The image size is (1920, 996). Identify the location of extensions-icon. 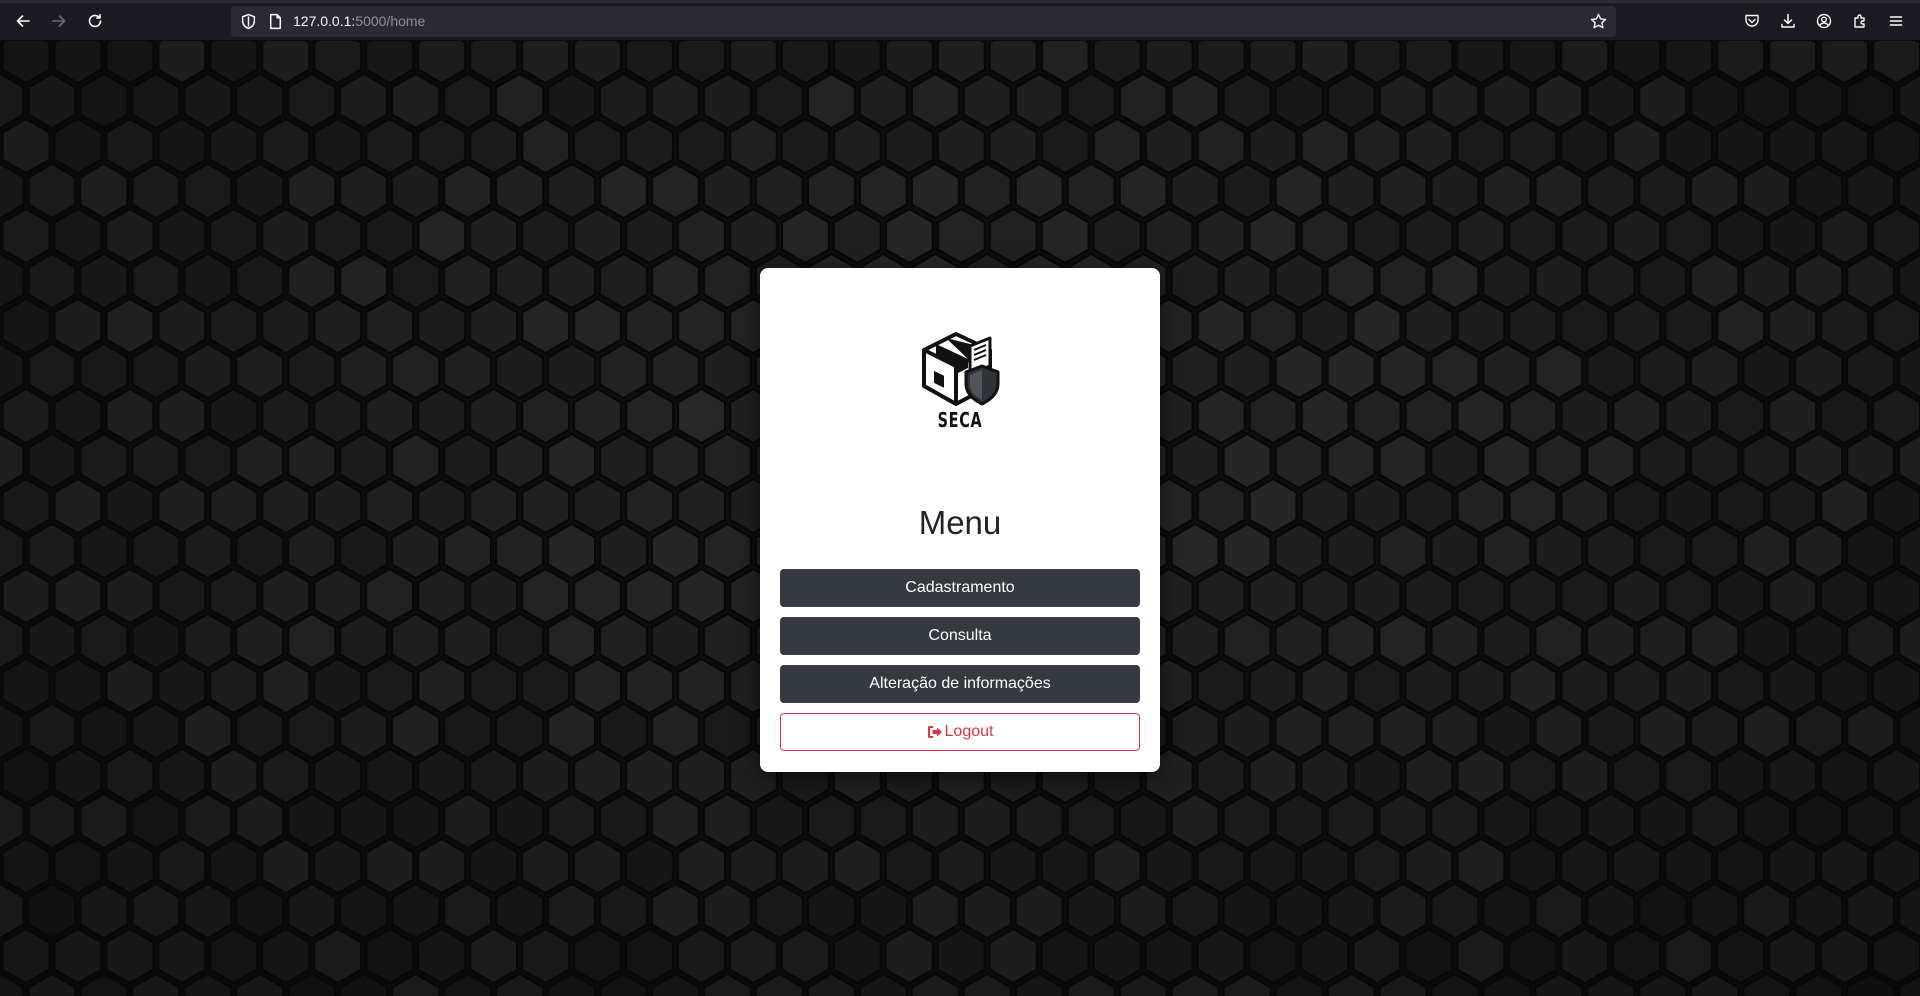
(1860, 21).